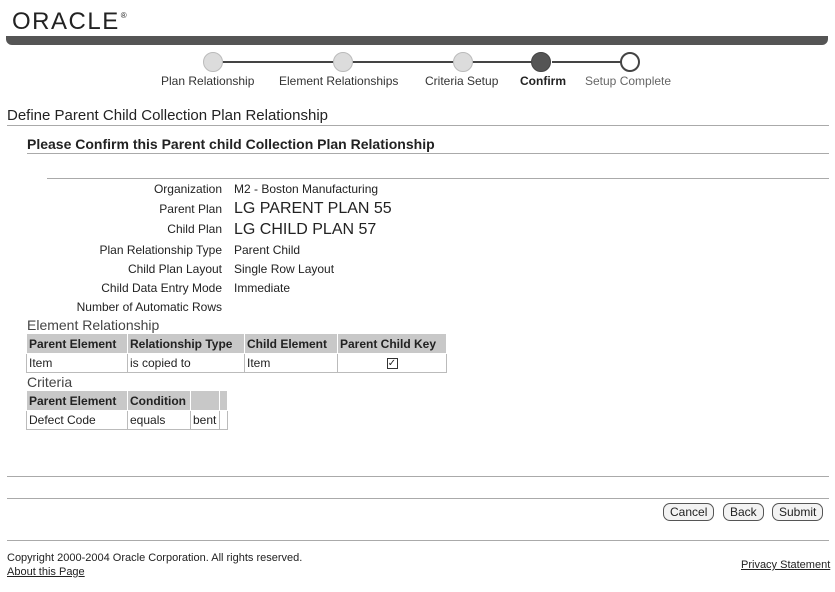 The image size is (835, 592). What do you see at coordinates (160, 250) in the screenshot?
I see `plan-relationship-type-label: Plan Relationship Type` at bounding box center [160, 250].